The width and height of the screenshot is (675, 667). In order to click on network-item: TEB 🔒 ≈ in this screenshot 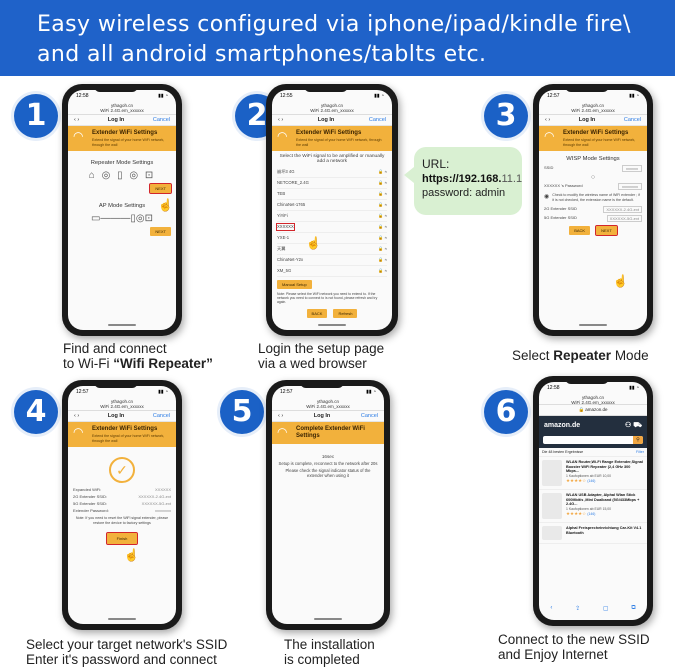, I will do `click(332, 194)`.